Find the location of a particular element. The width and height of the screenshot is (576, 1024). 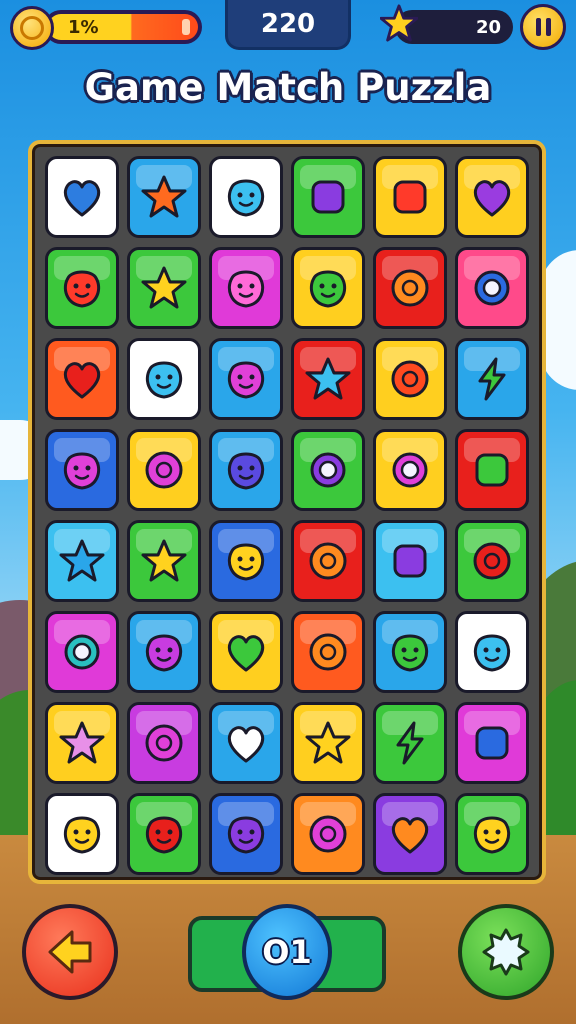

arrow-left-icon is located at coordinates (70, 952).